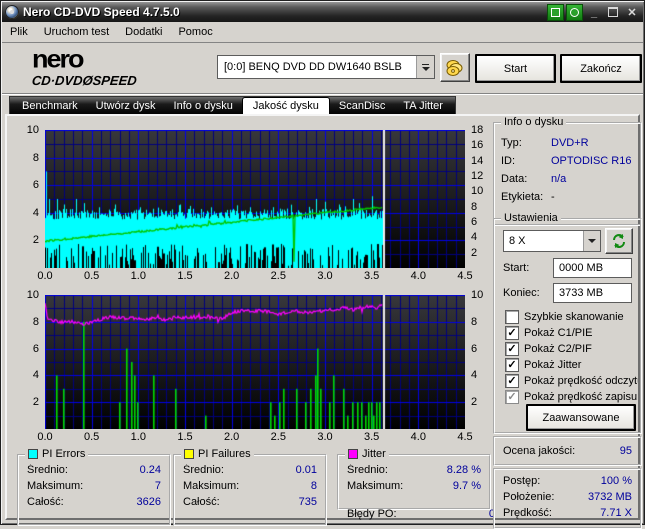  Describe the element at coordinates (508, 161) in the screenshot. I see `disc-id-label: ID:` at that location.